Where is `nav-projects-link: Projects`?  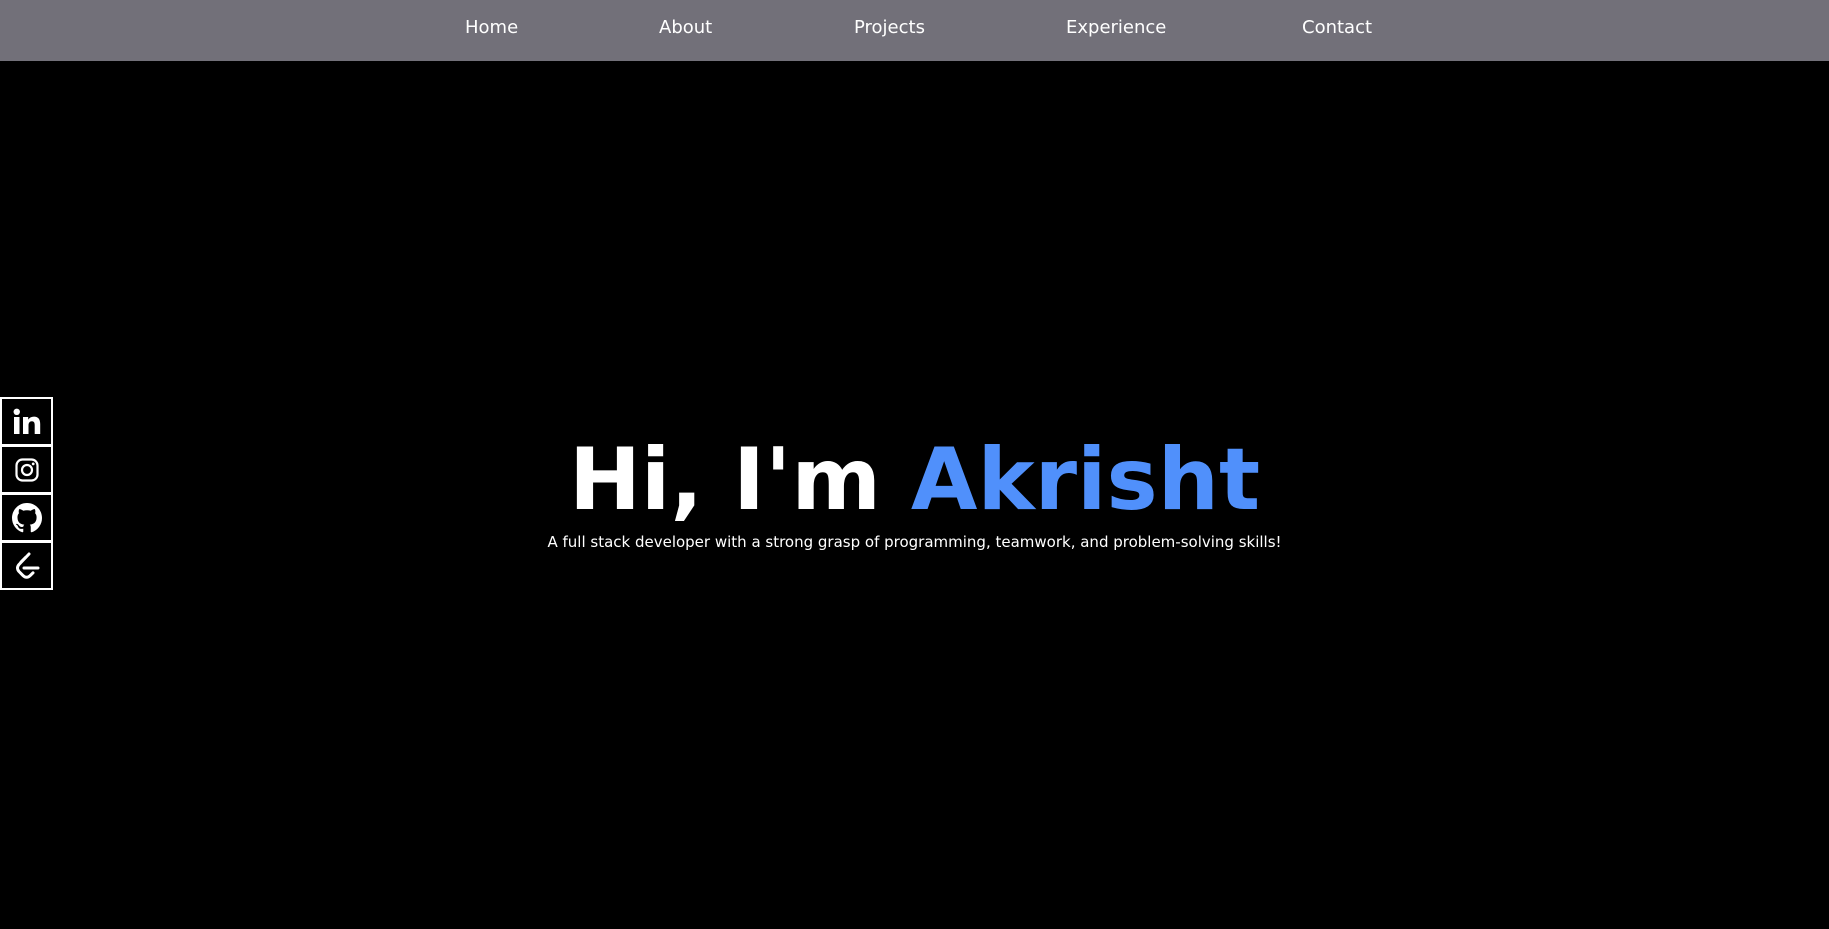 nav-projects-link: Projects is located at coordinates (889, 28).